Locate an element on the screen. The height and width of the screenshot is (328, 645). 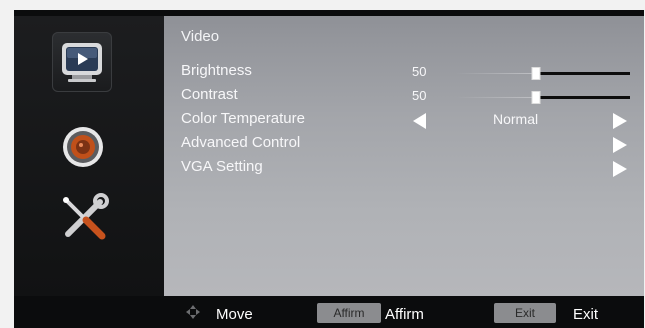
brightness-row: Brightness 50 is located at coordinates (406, 73).